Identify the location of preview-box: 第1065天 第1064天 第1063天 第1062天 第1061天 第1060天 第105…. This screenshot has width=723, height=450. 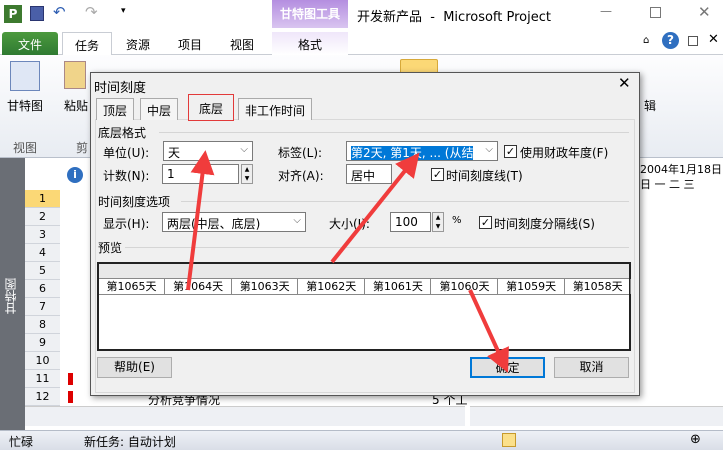
(364, 306).